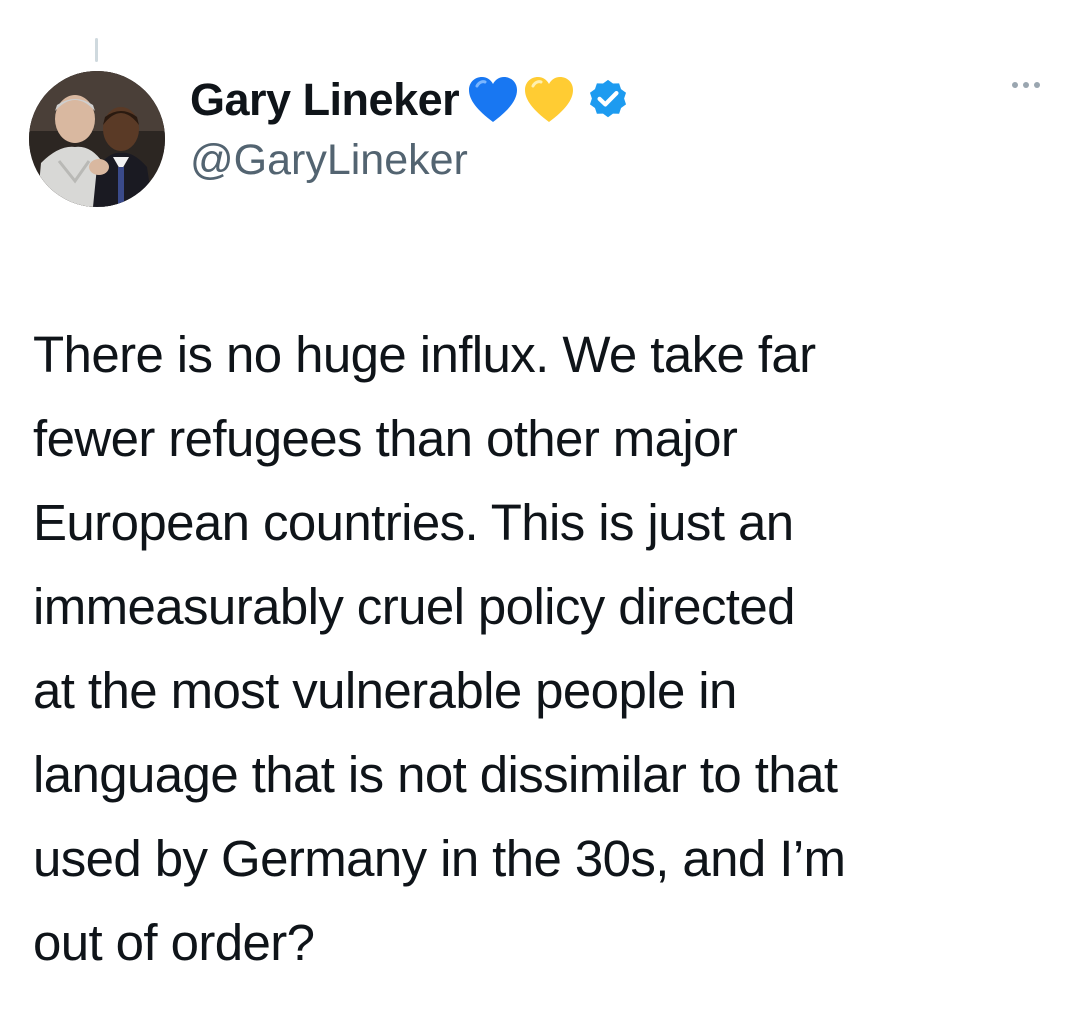 The image size is (1088, 1013). I want to click on tweet-text-line: immeasurably cruel policy directed, so click(414, 606).